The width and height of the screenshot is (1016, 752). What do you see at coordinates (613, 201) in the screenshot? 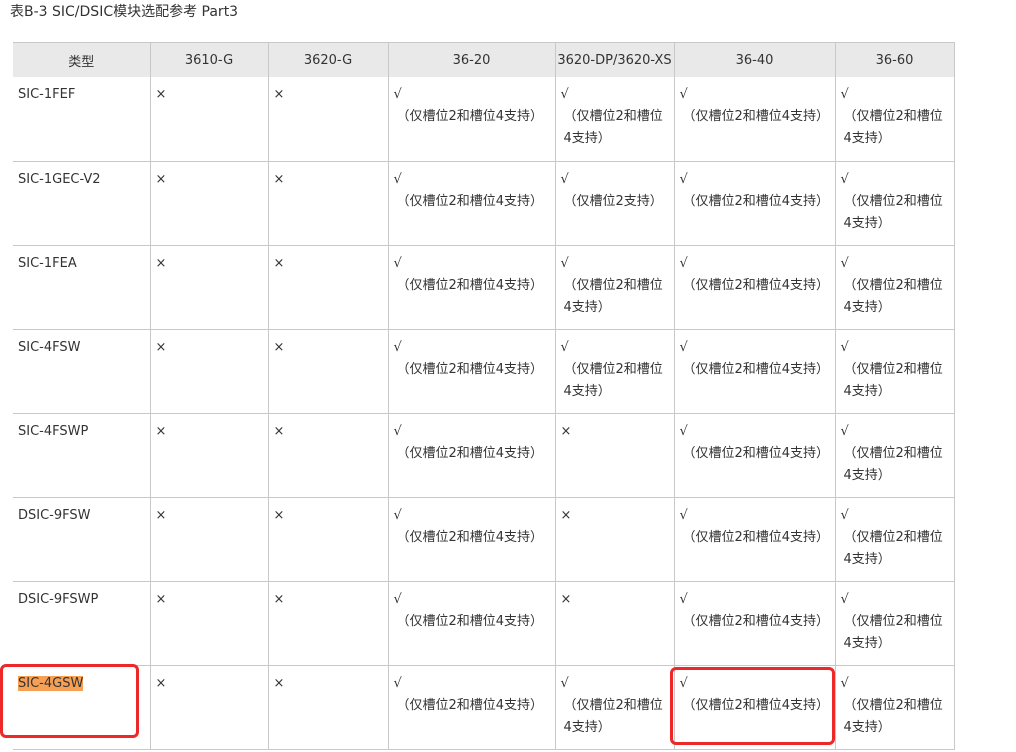
I see `support-note: （仅槽位2支持）` at bounding box center [613, 201].